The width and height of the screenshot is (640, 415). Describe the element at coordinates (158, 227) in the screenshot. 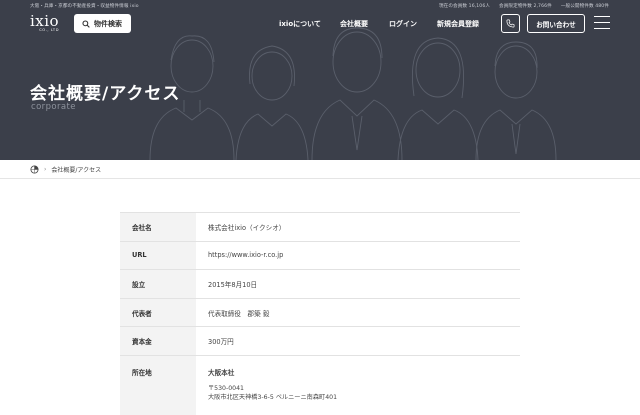

I see `row-label: 会社名` at that location.